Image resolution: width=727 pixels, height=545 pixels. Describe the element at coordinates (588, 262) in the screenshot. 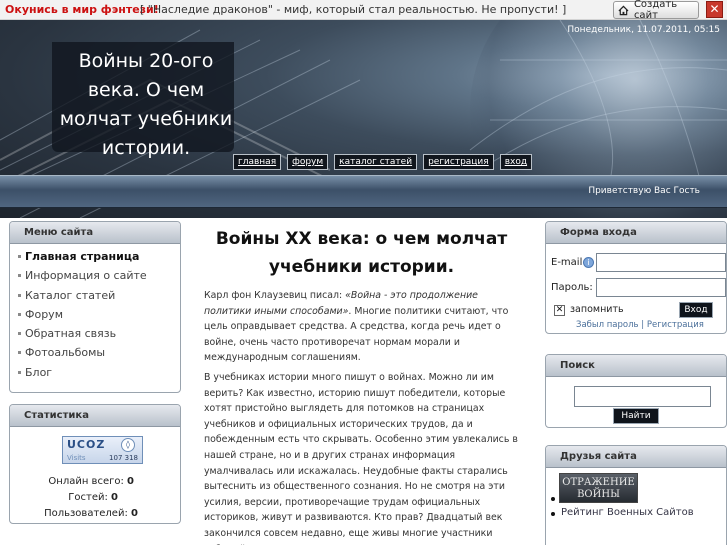

I see `info-icon: i` at that location.